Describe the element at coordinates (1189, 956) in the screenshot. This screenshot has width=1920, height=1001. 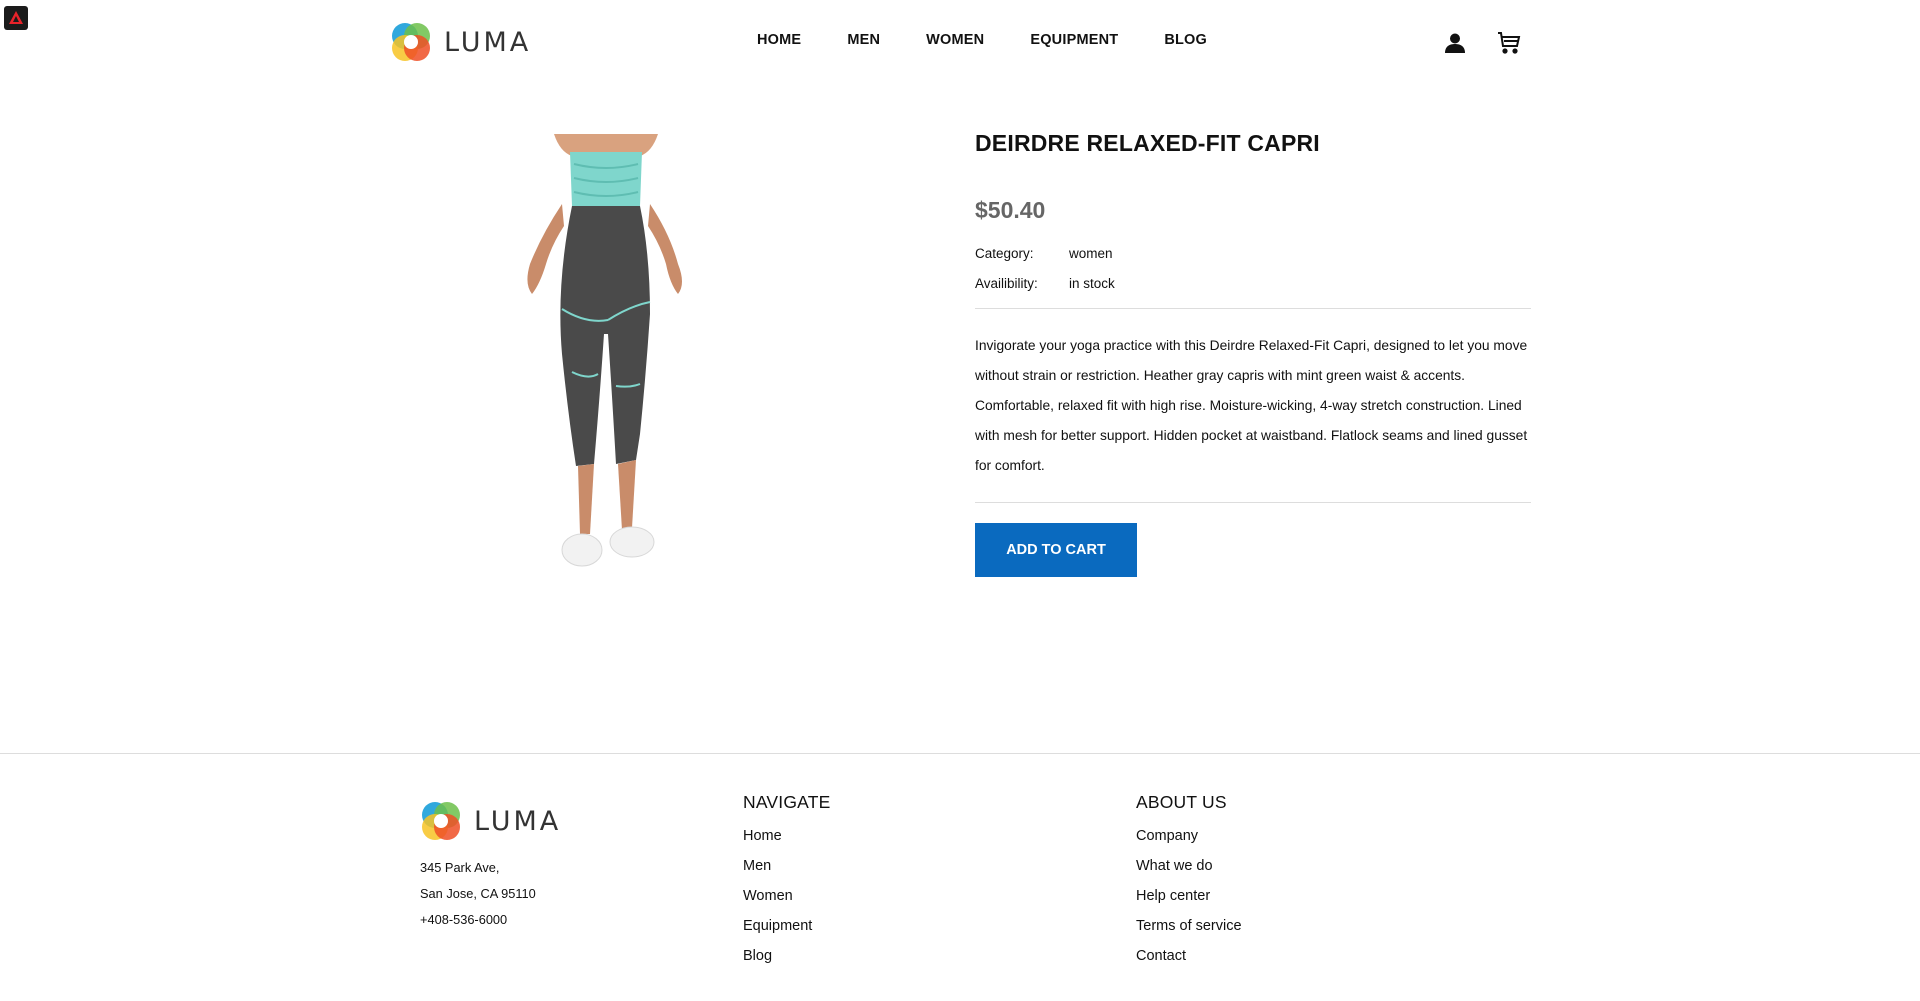
I see `footer-link-contact: Contact` at that location.